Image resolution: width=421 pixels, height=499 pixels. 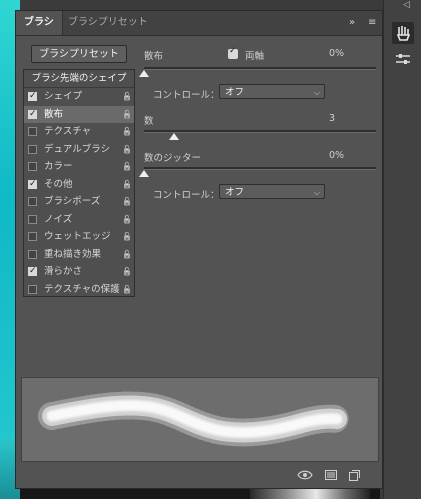 I want to click on both-axes-label: 両軸, so click(x=255, y=56).